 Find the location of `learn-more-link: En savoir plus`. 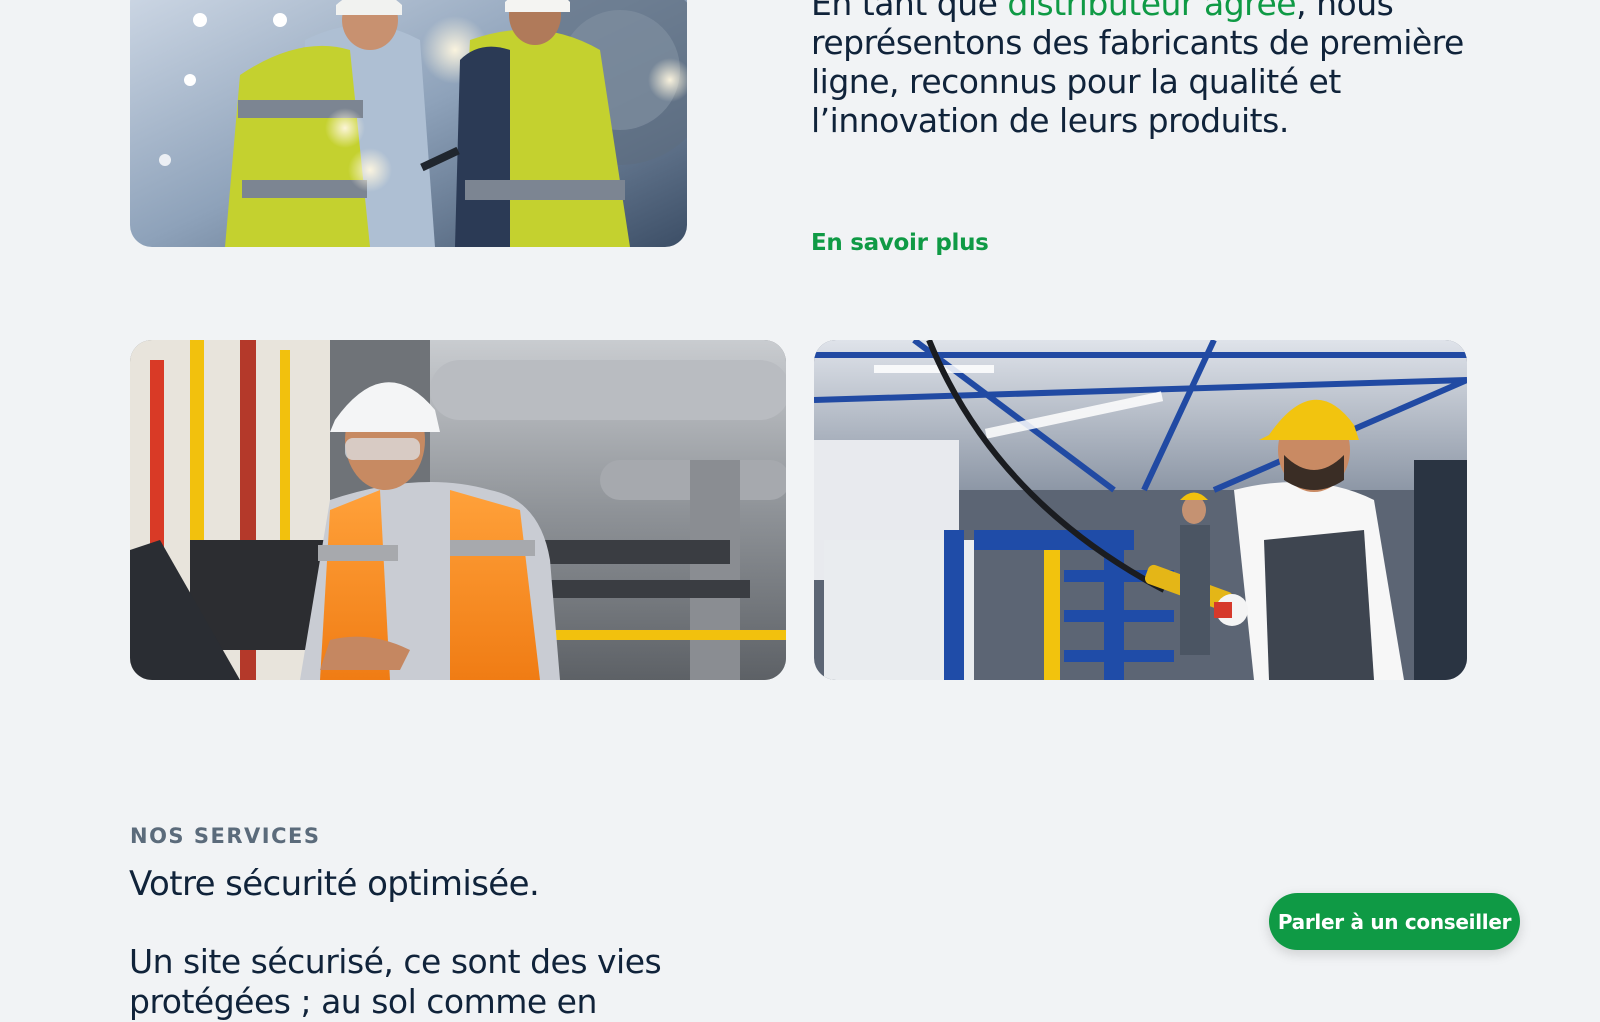

learn-more-link: En savoir plus is located at coordinates (900, 243).